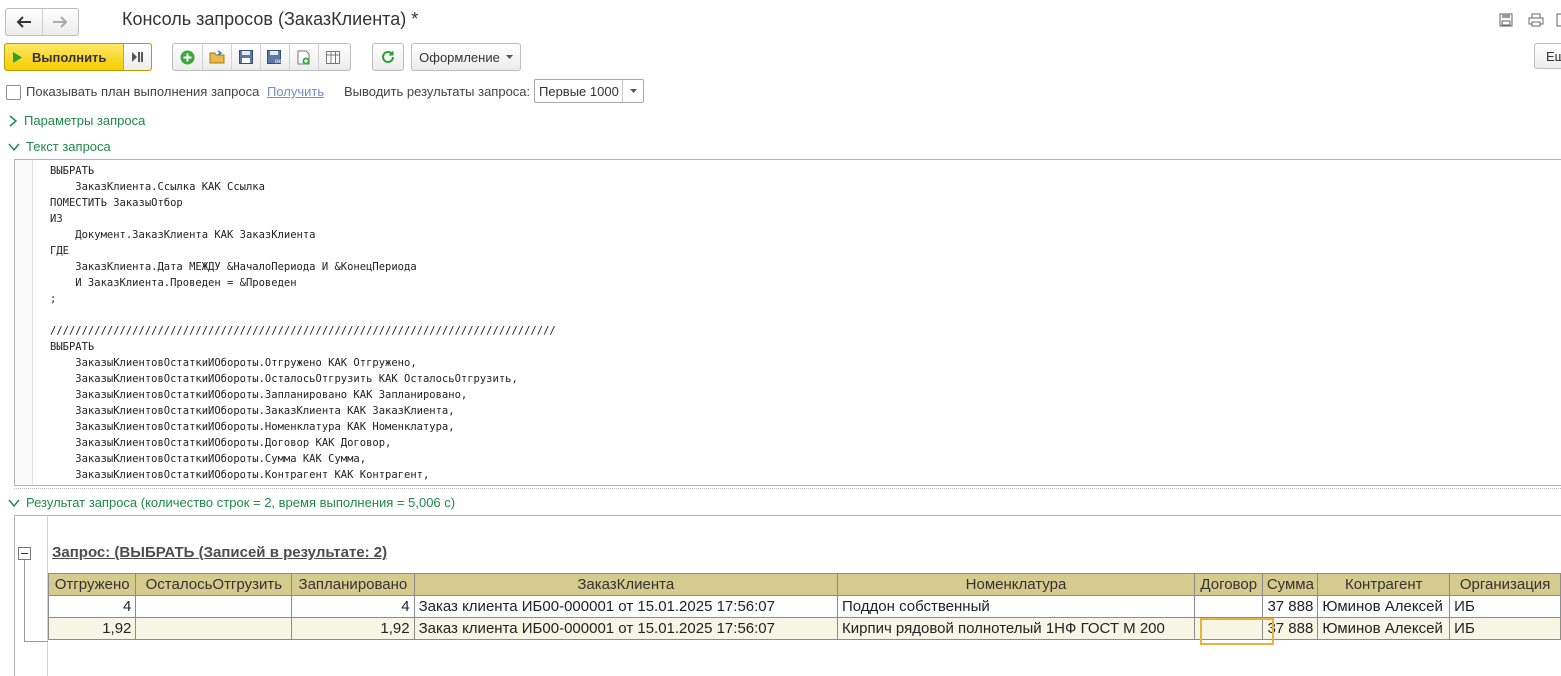 The height and width of the screenshot is (676, 1561). What do you see at coordinates (143, 91) in the screenshot?
I see `show-plan-label: Показывать план выполнения запроса` at bounding box center [143, 91].